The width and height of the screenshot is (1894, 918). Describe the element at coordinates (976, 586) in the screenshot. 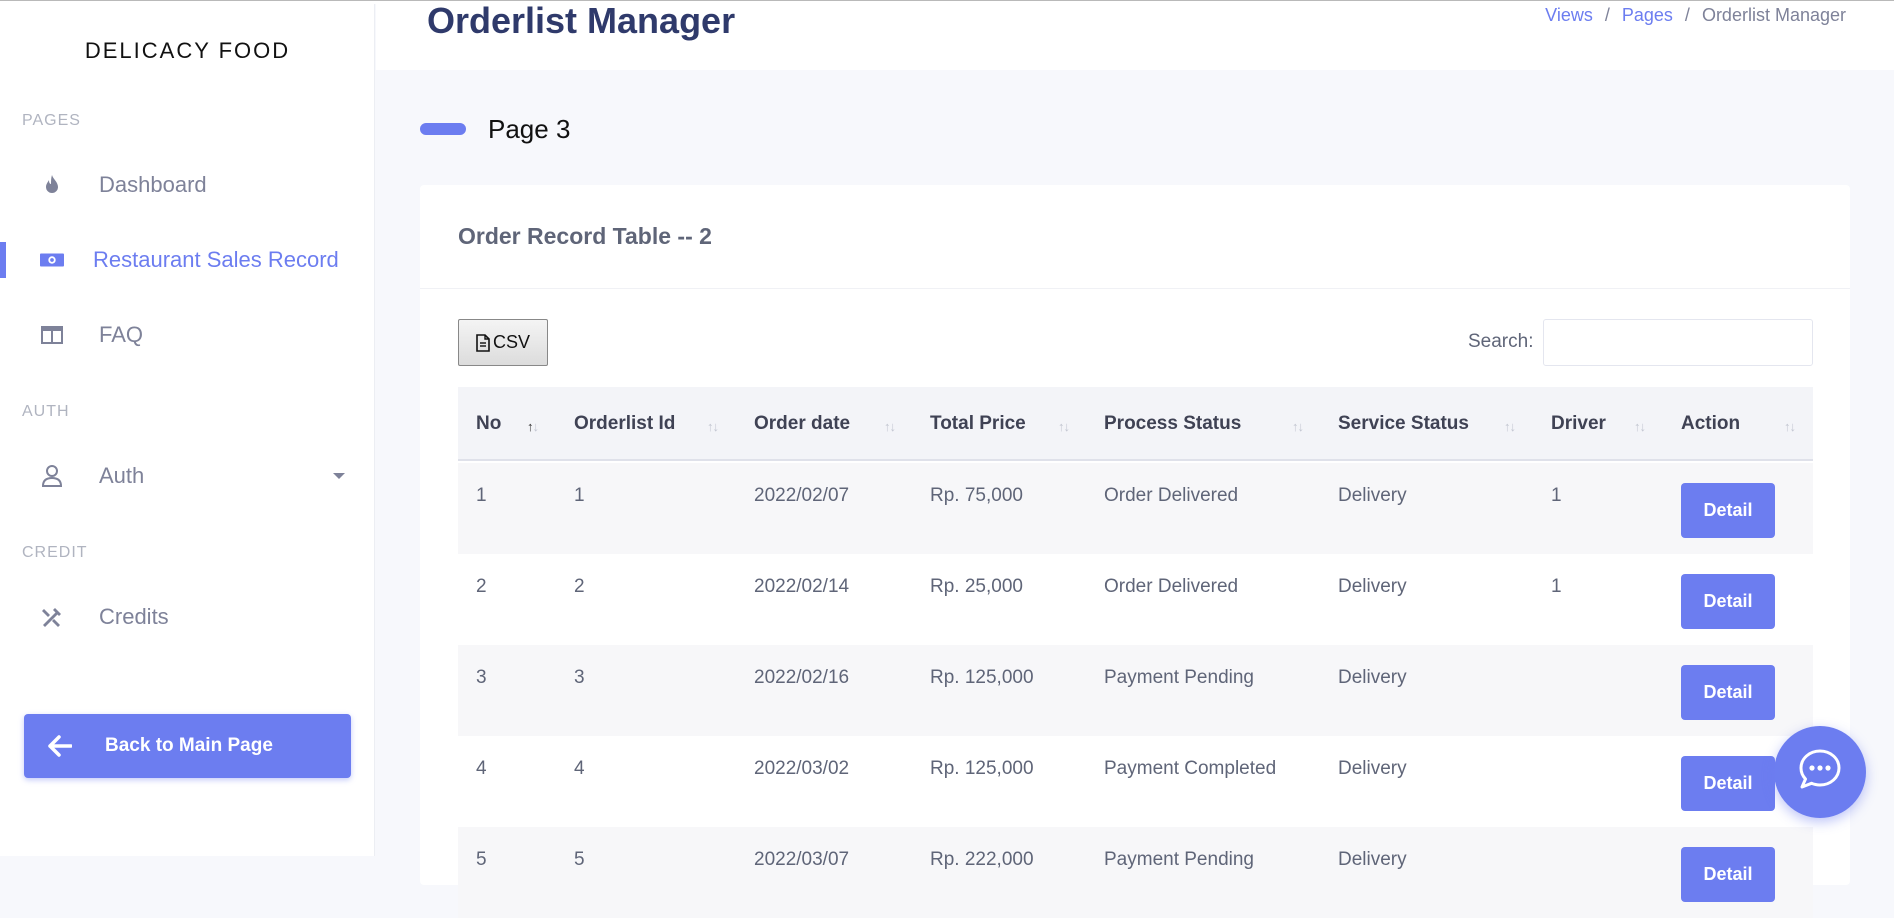

I see `cell-total-price: Rp. 25,000` at that location.